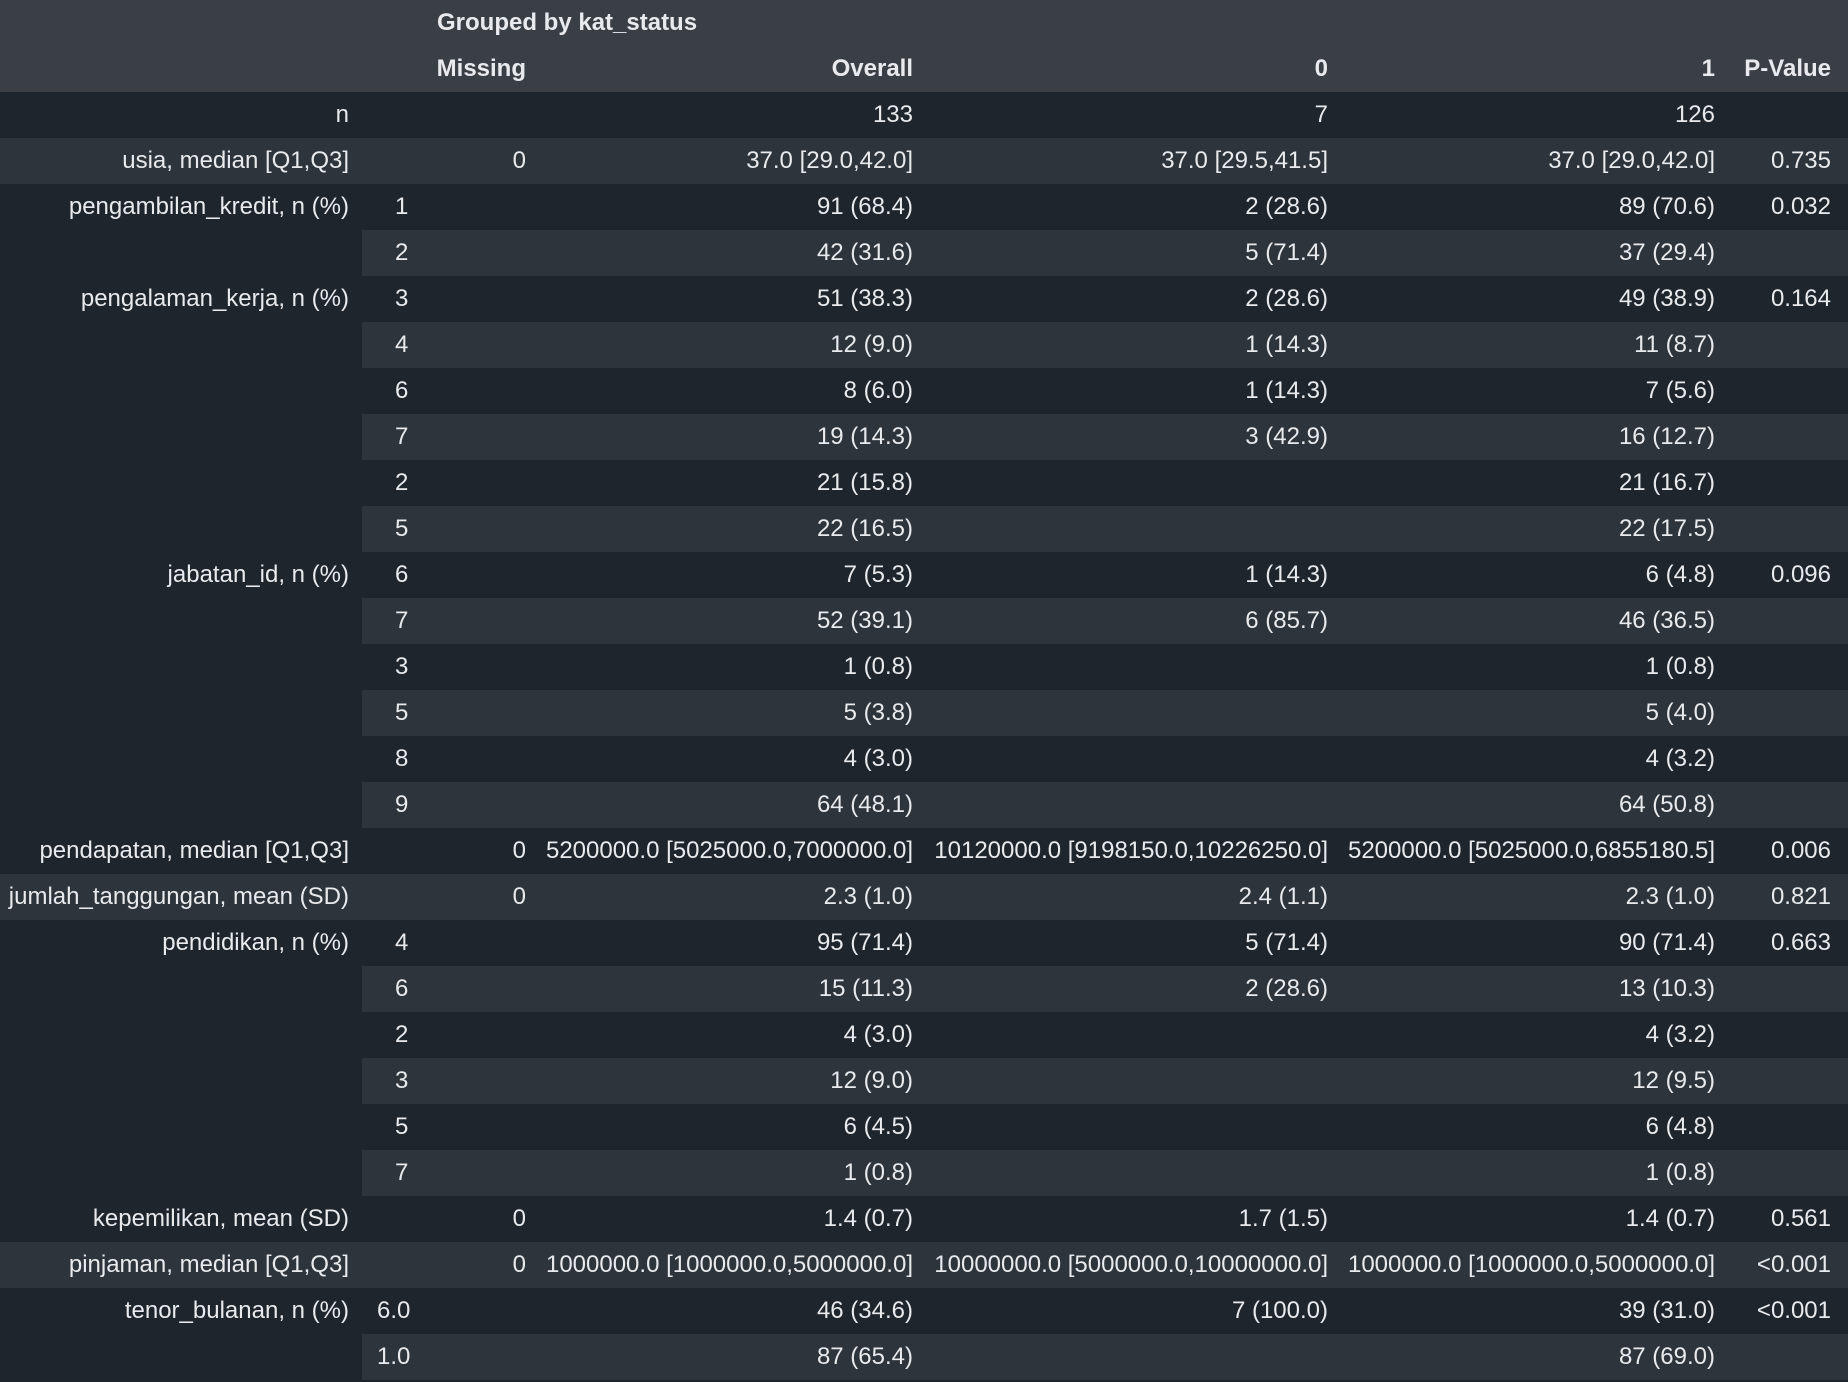 This screenshot has height=1382, width=1848. I want to click on row-overall: 1.4 (0.7), so click(868, 1218).